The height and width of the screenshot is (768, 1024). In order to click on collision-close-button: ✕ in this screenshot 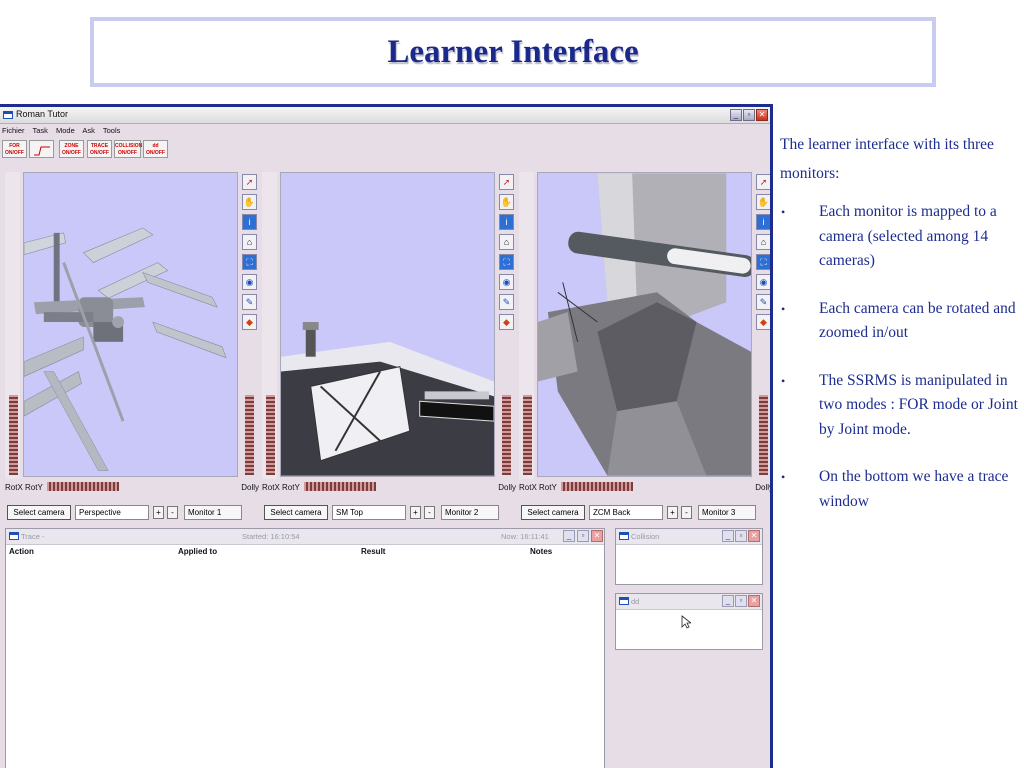, I will do `click(754, 536)`.